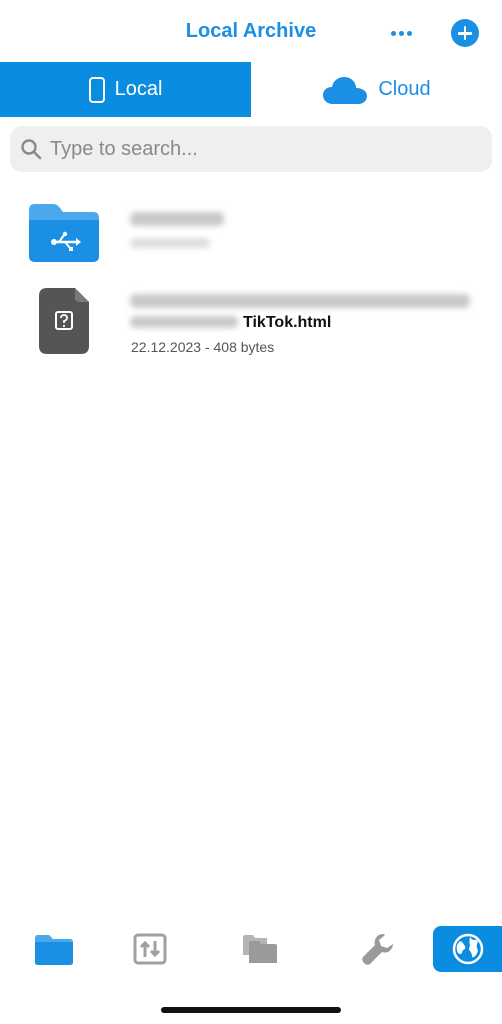 The image size is (502, 1024). Describe the element at coordinates (251, 1010) in the screenshot. I see `home-indicator` at that location.